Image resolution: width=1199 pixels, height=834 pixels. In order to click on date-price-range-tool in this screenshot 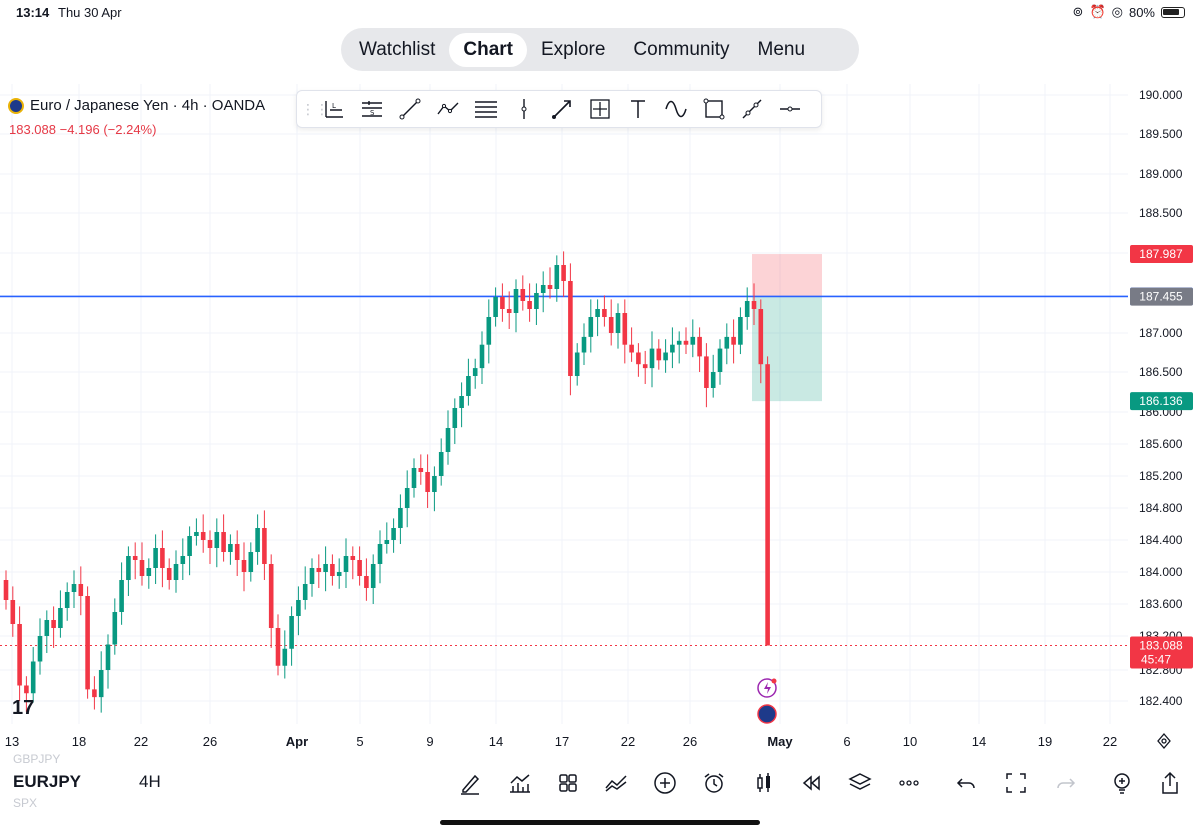, I will do `click(600, 109)`.